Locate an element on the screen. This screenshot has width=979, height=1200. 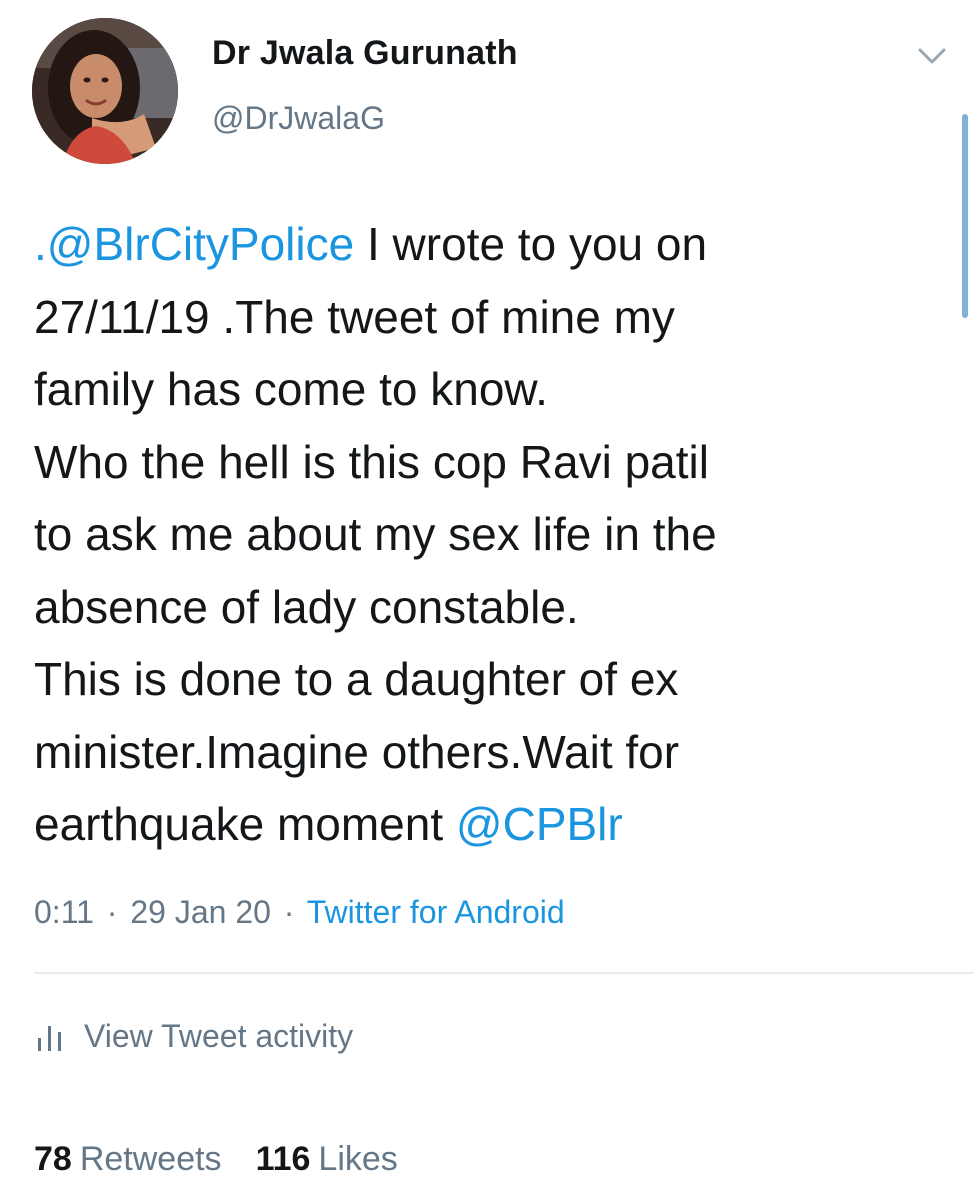
tweet-date: 29 Jan 20 is located at coordinates (200, 912).